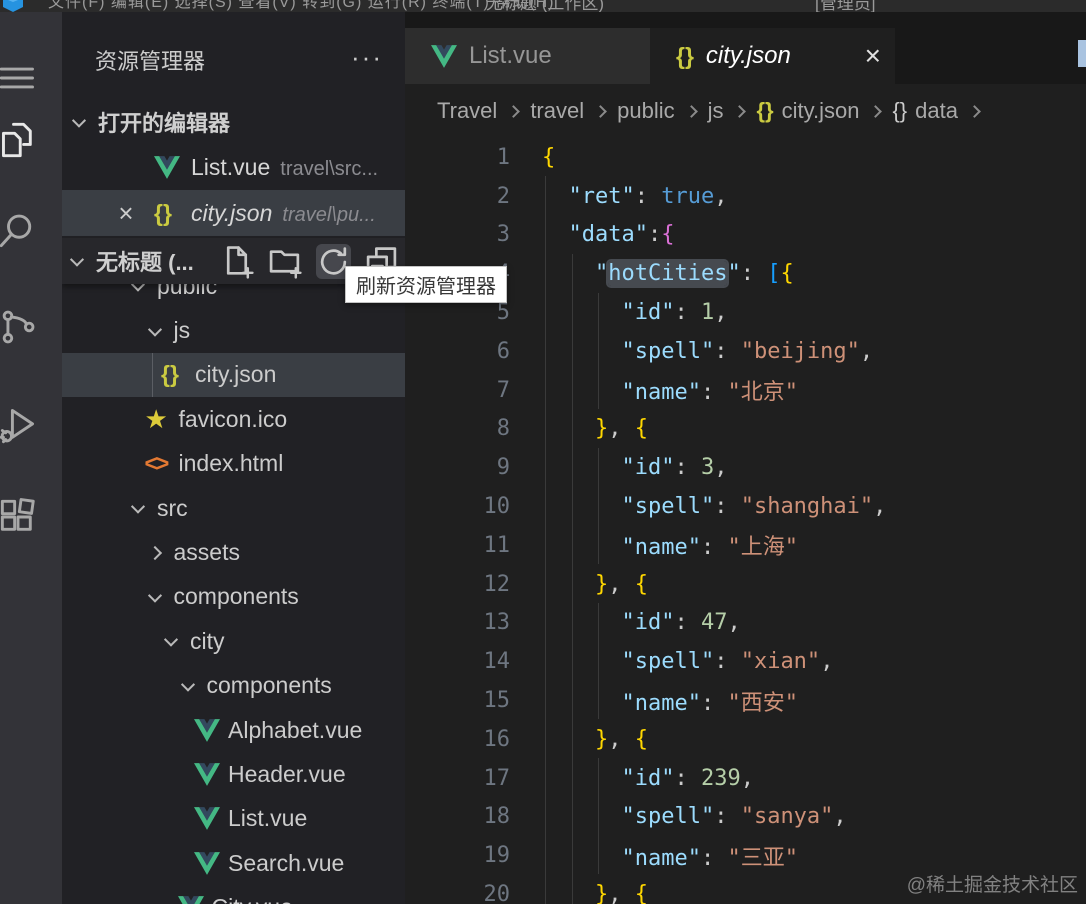 The height and width of the screenshot is (904, 1086). Describe the element at coordinates (20, 327) in the screenshot. I see `source-control-icon` at that location.